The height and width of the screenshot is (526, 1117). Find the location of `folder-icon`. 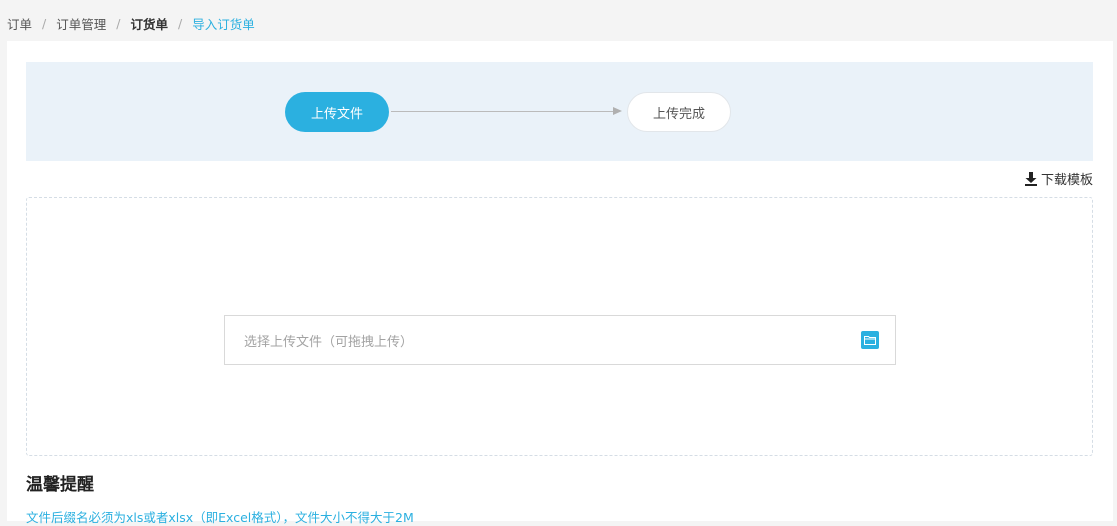

folder-icon is located at coordinates (870, 340).